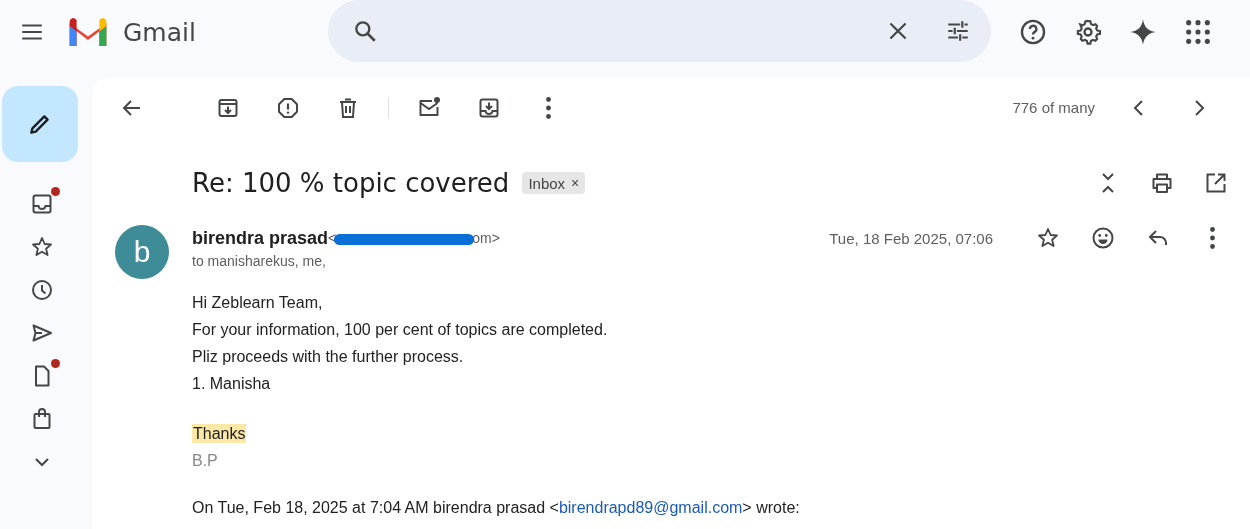  Describe the element at coordinates (88, 32) in the screenshot. I see `envelope-logo-icon` at that location.